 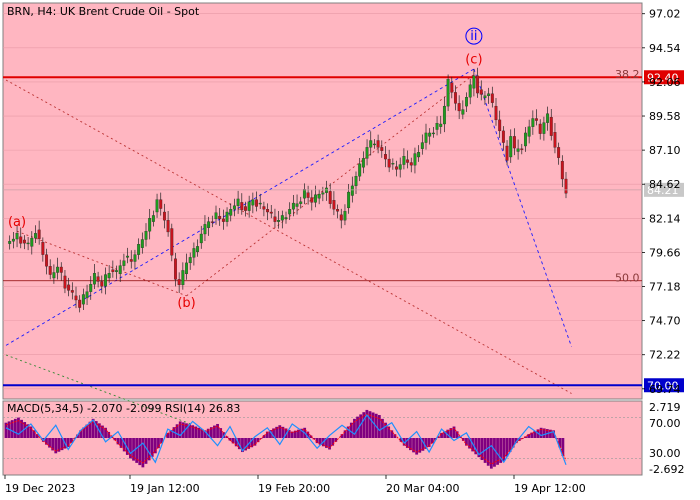 What do you see at coordinates (665, 218) in the screenshot?
I see `y-tick-label: 82.14` at bounding box center [665, 218].